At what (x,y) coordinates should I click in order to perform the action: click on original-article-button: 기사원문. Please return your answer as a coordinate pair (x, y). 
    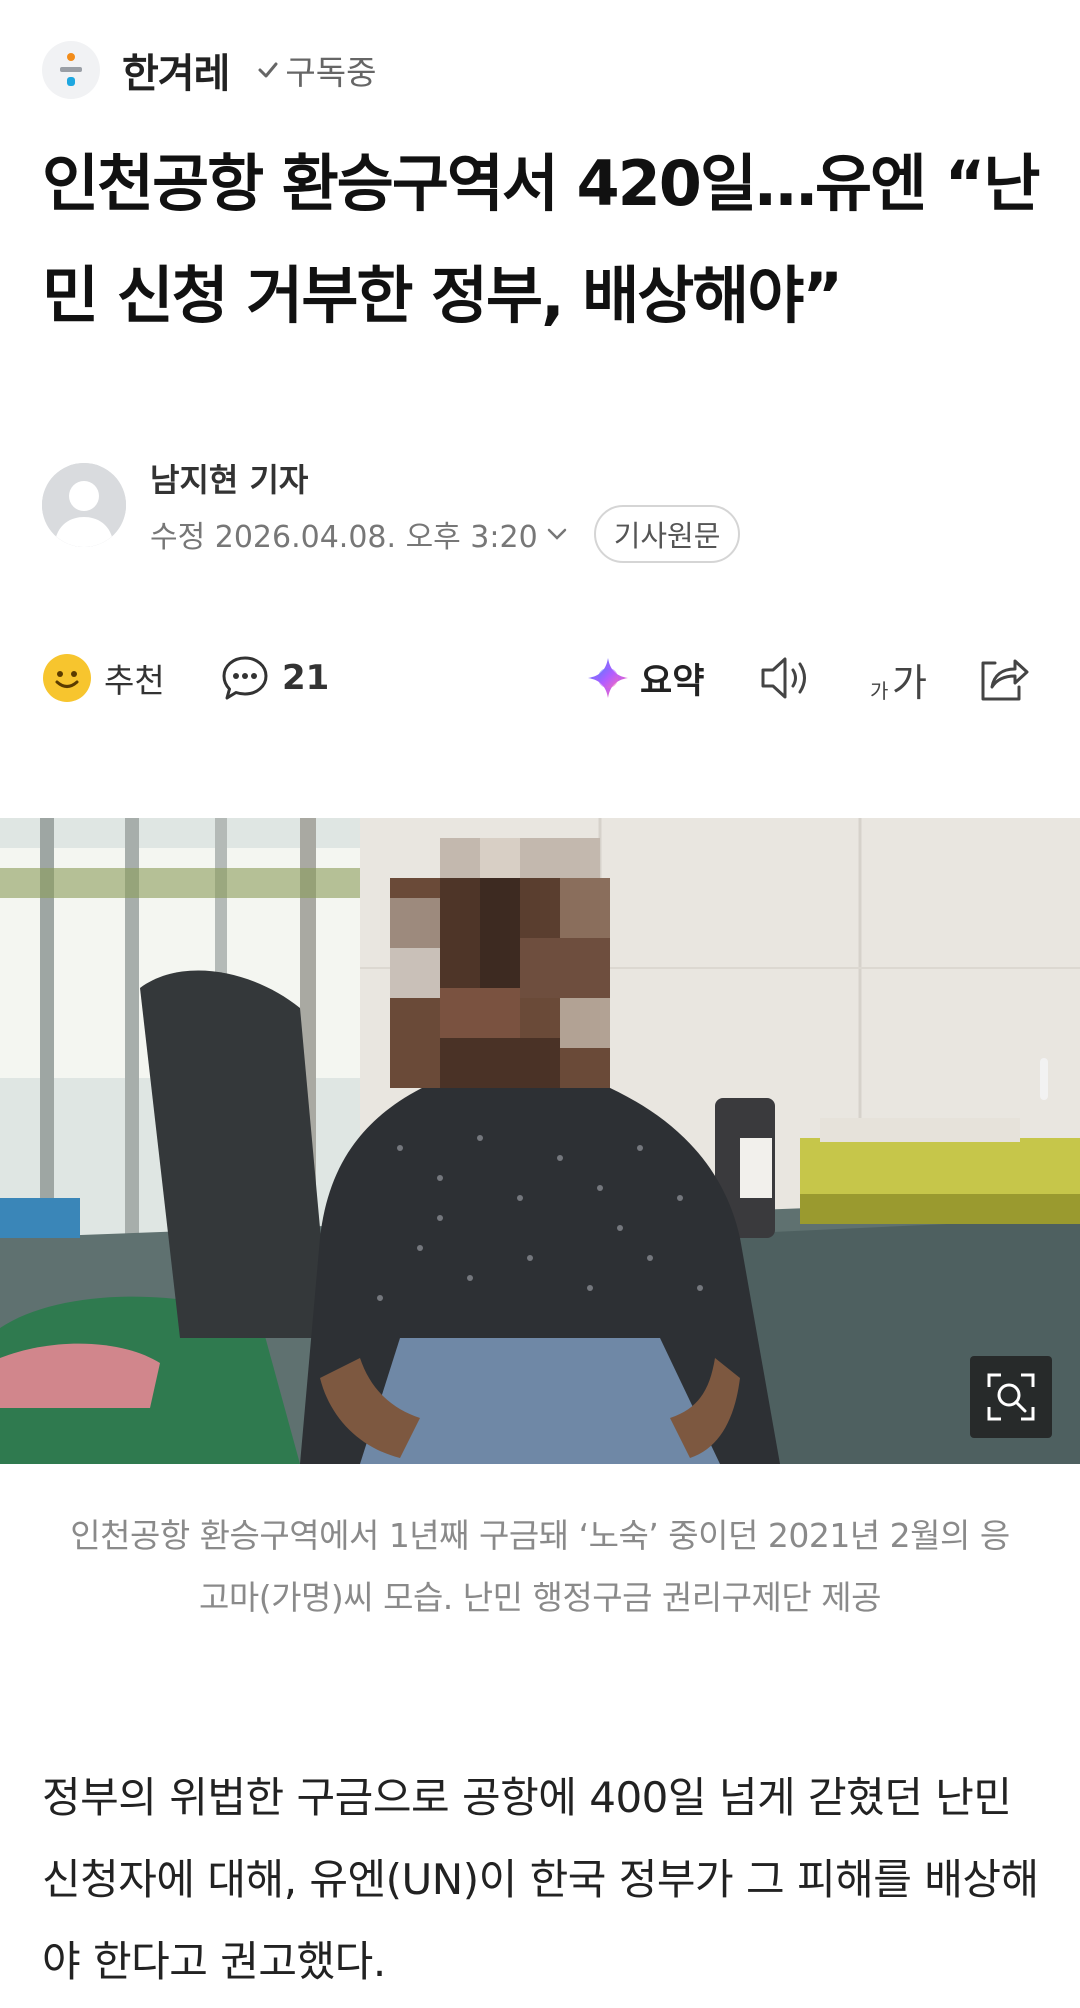
    Looking at the image, I should click on (667, 534).